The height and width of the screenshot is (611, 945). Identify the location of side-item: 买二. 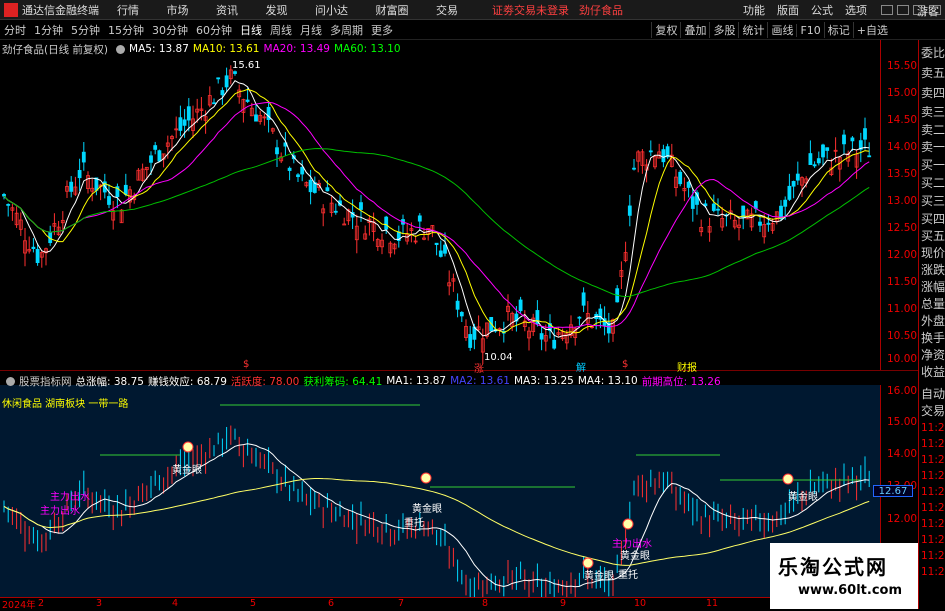
(933, 182).